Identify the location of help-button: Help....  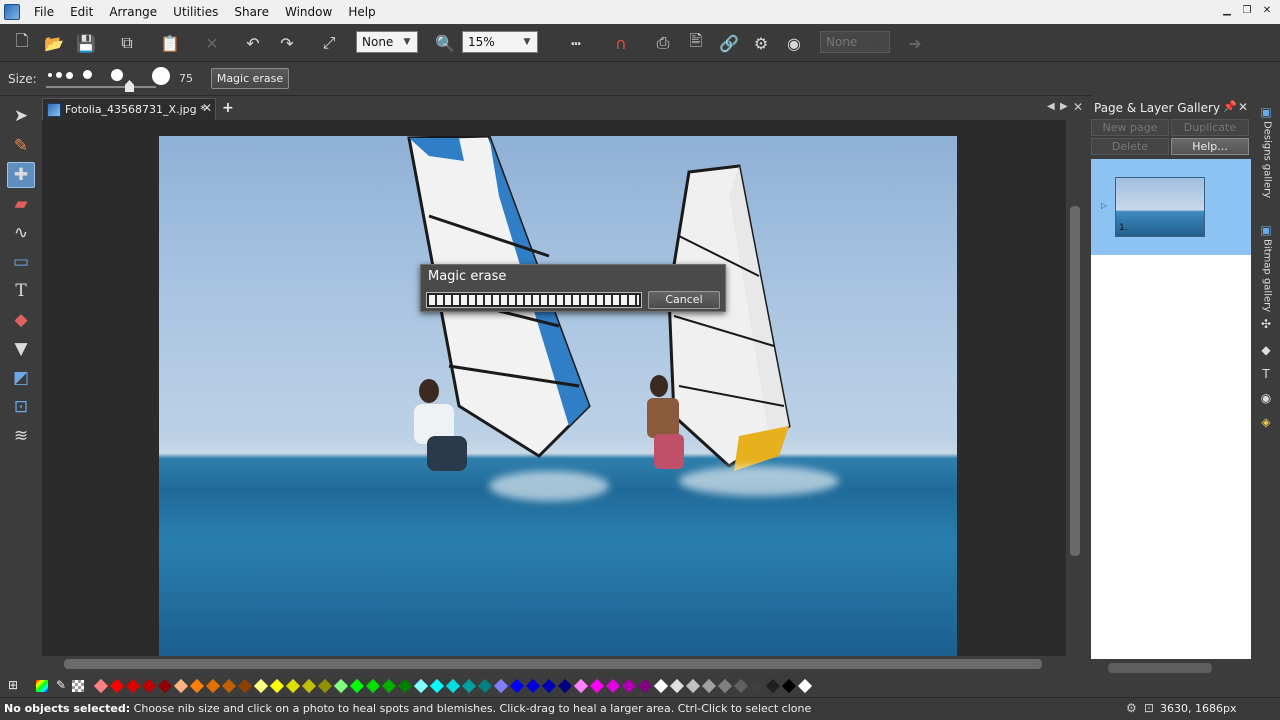
(1210, 146).